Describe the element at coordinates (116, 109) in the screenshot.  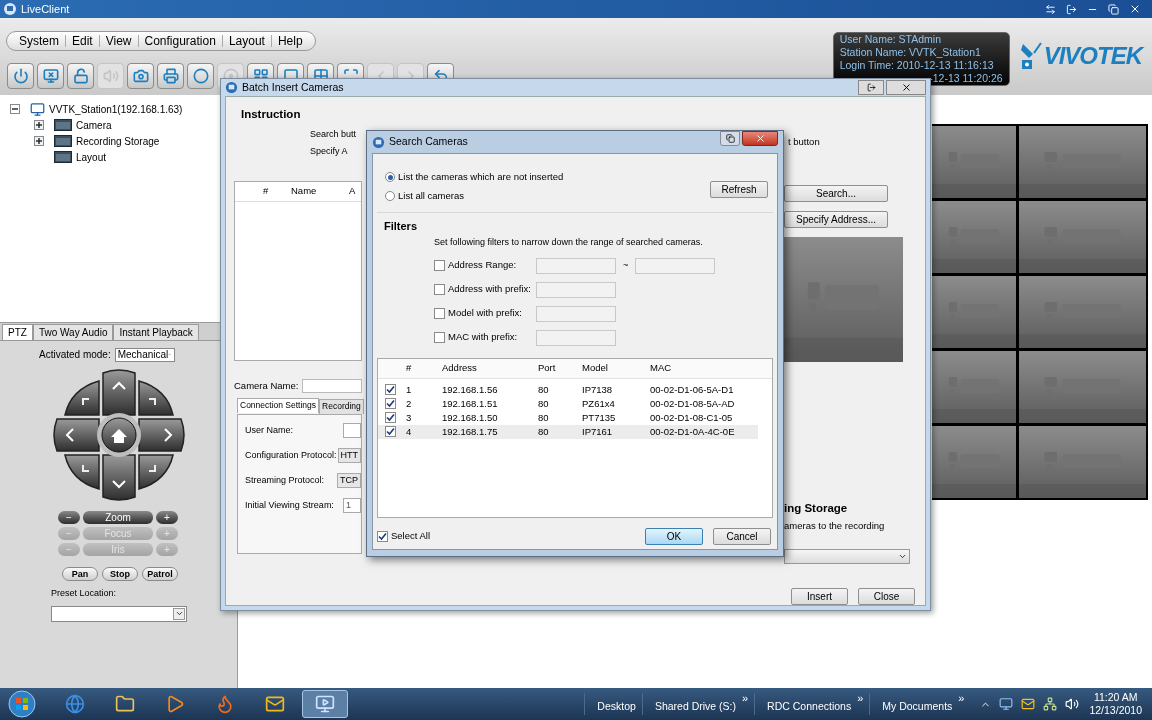
I see `tree-item: VVTK_Station1(192.168.1.63)` at that location.